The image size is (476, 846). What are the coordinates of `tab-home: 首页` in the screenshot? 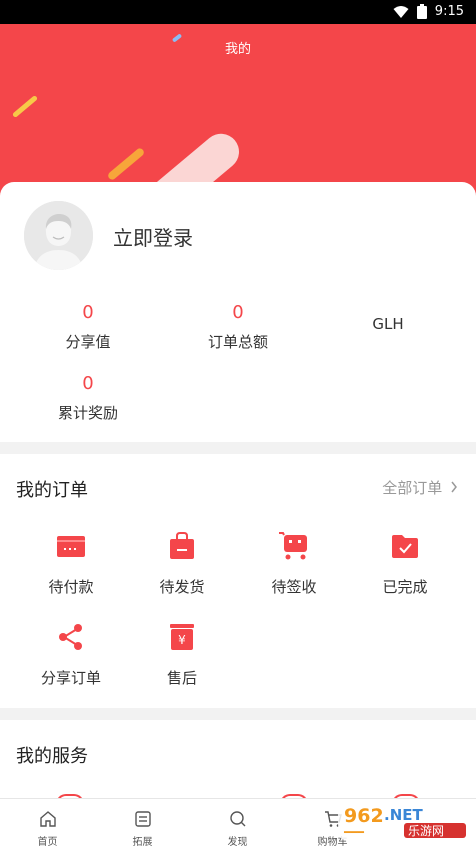 It's located at (47, 822).